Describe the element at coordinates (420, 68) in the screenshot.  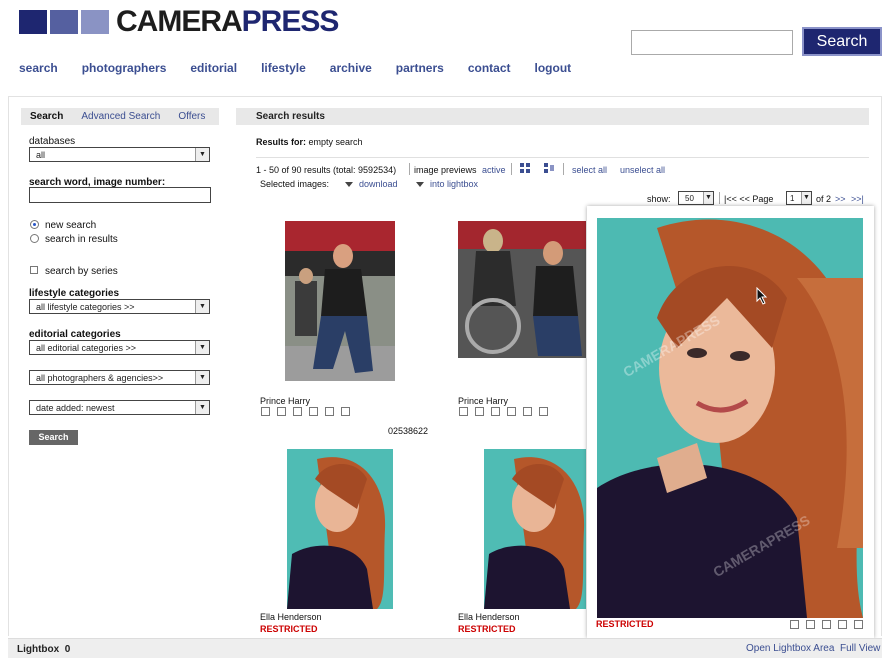
I see `nav-partners: partners` at that location.